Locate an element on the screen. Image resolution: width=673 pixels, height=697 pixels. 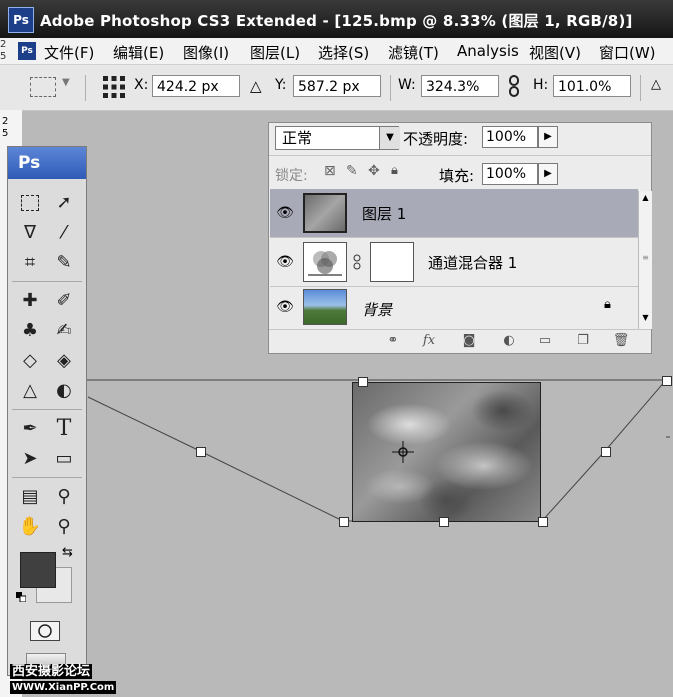
pen-tool-icon: ✒ is located at coordinates (30, 429).